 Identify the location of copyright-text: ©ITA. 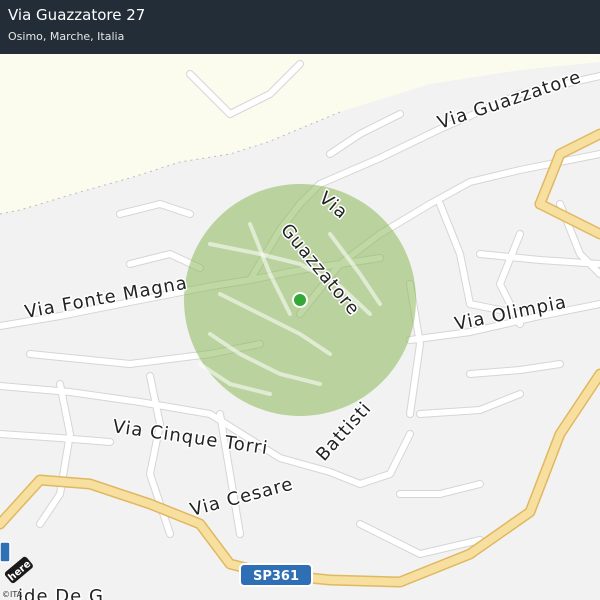
(12, 594).